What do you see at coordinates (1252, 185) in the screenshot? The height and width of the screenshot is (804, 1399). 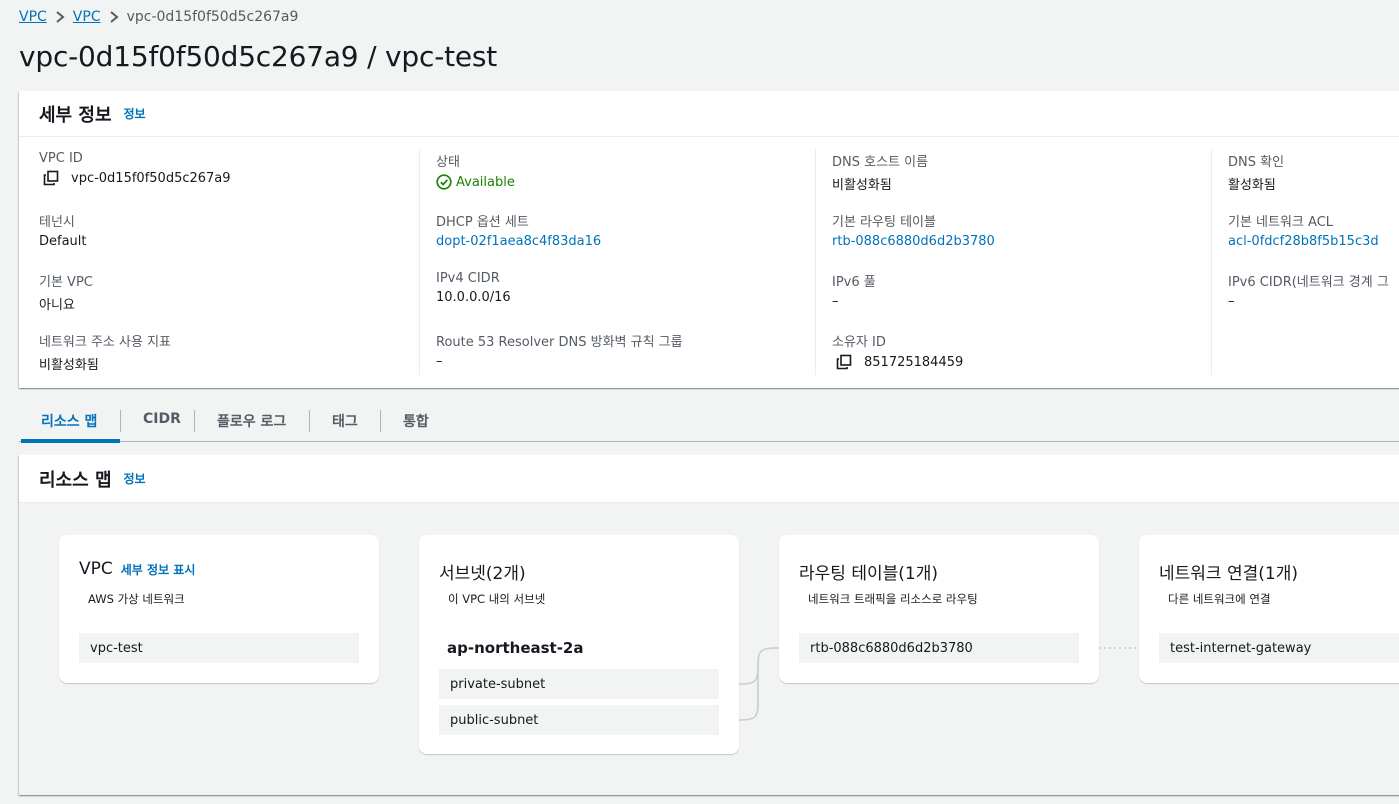 I see `field-value: 활성화됨` at bounding box center [1252, 185].